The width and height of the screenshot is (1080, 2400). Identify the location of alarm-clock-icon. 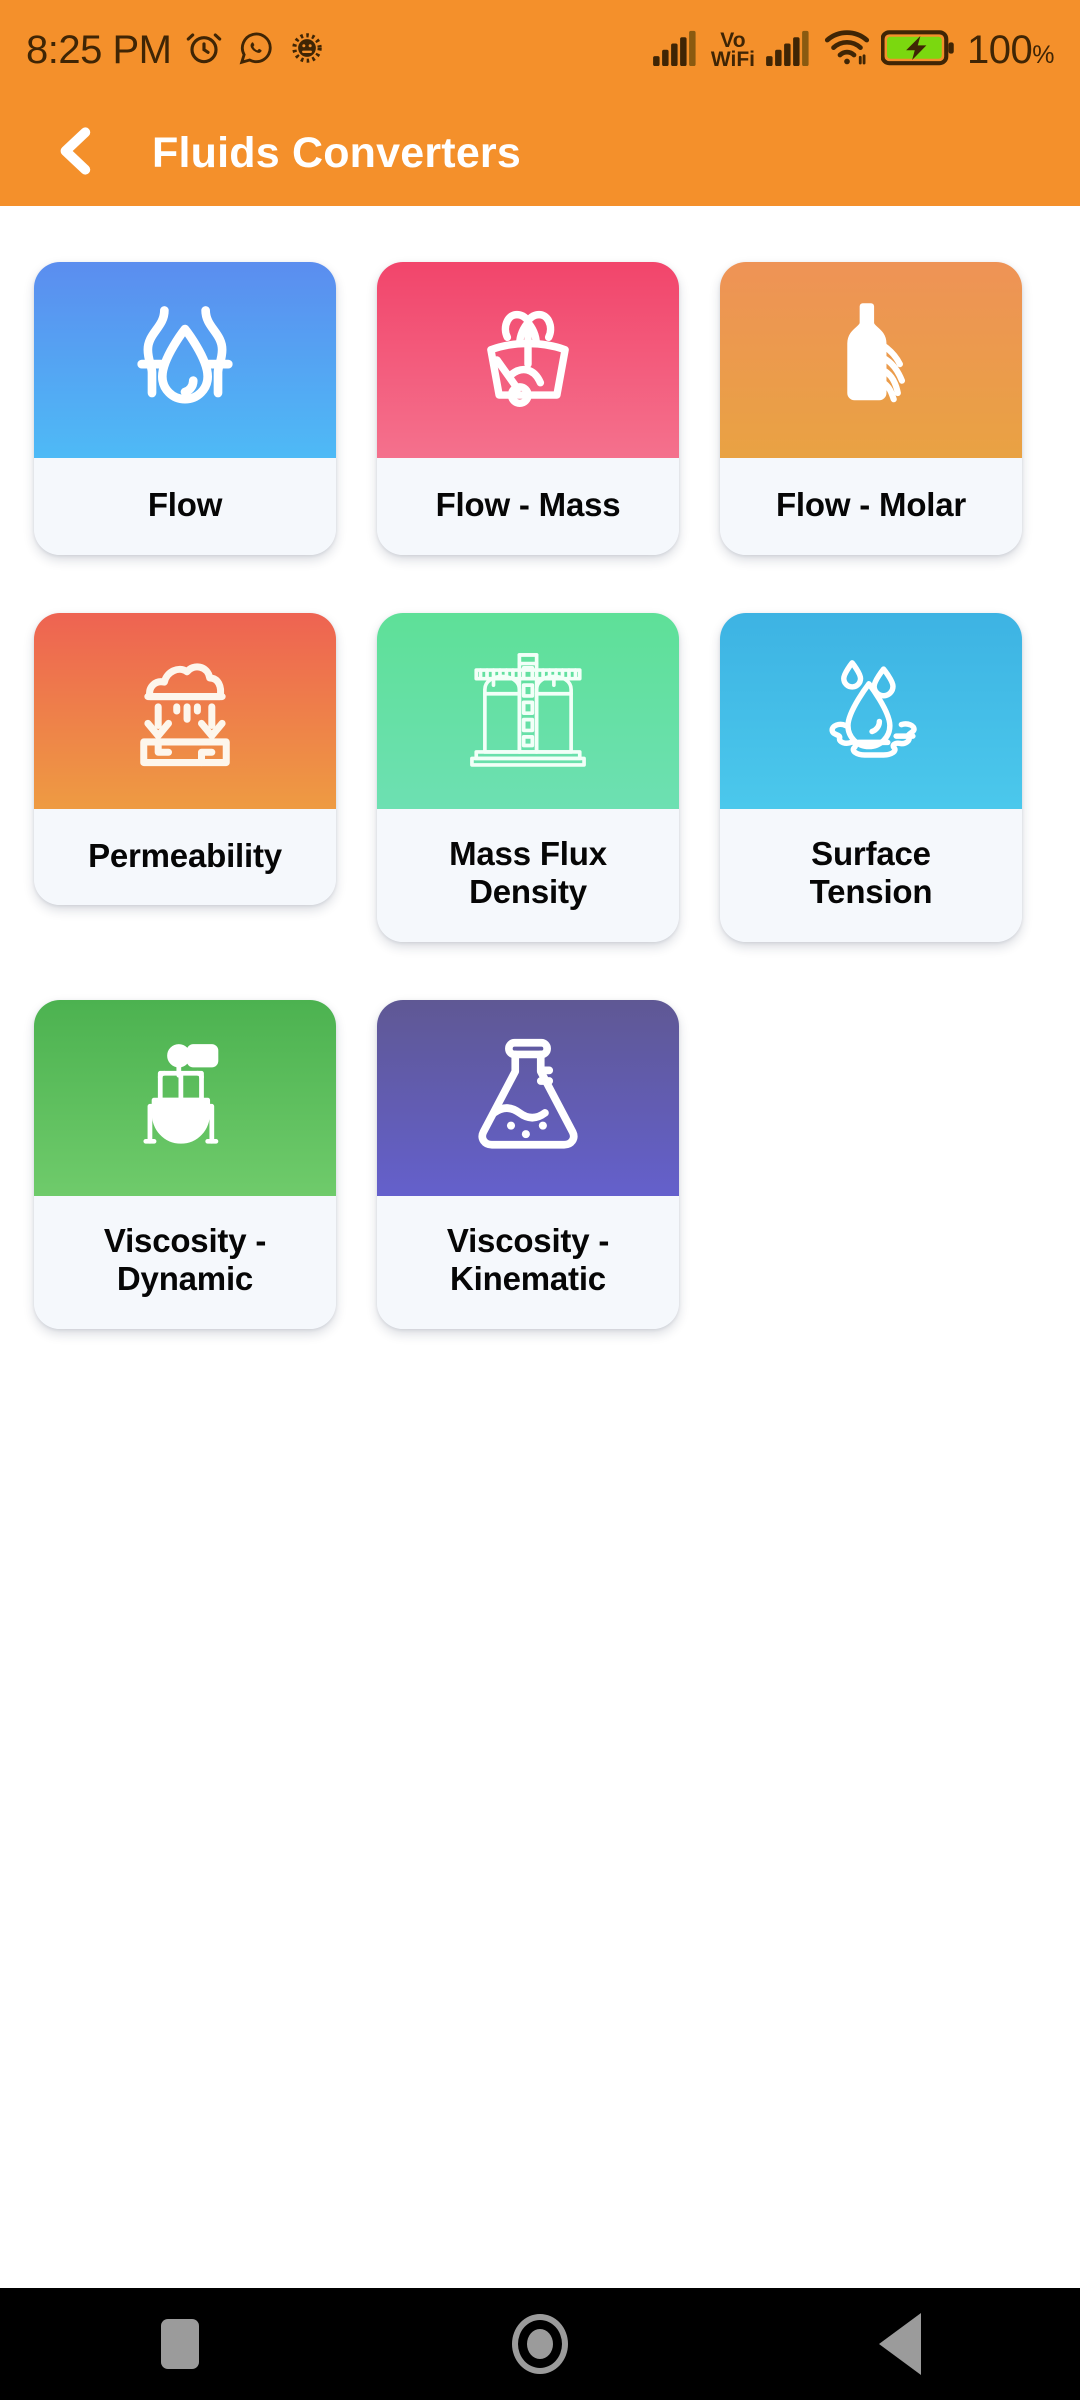
(204, 50).